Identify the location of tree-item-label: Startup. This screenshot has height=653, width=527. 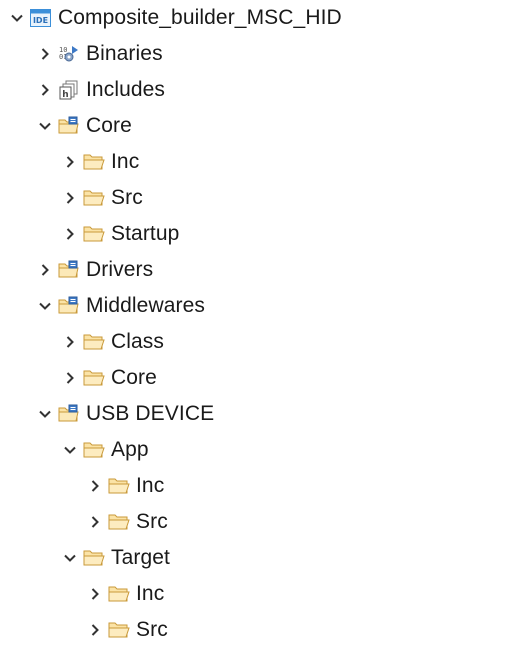
(145, 233).